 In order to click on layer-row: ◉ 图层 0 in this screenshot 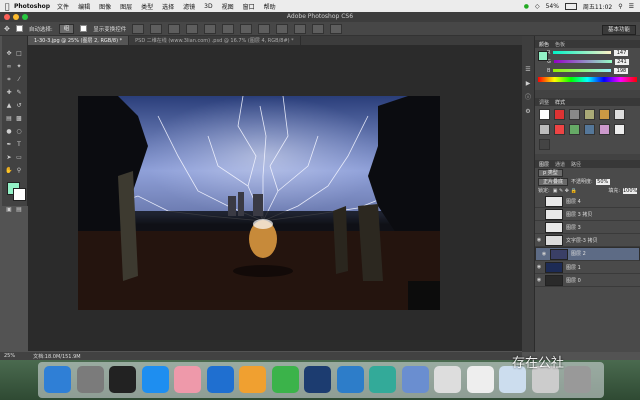, I will do `click(587, 280)`.